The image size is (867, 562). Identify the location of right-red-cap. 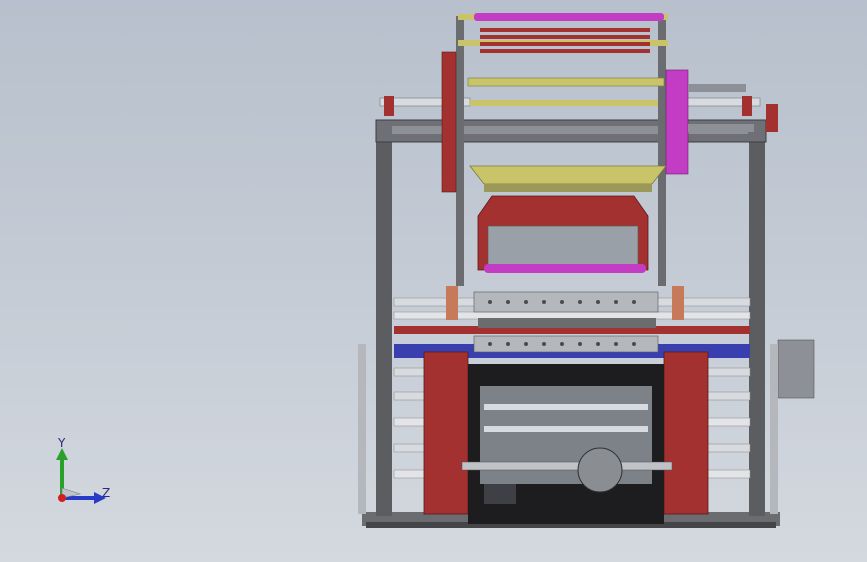
(772, 118).